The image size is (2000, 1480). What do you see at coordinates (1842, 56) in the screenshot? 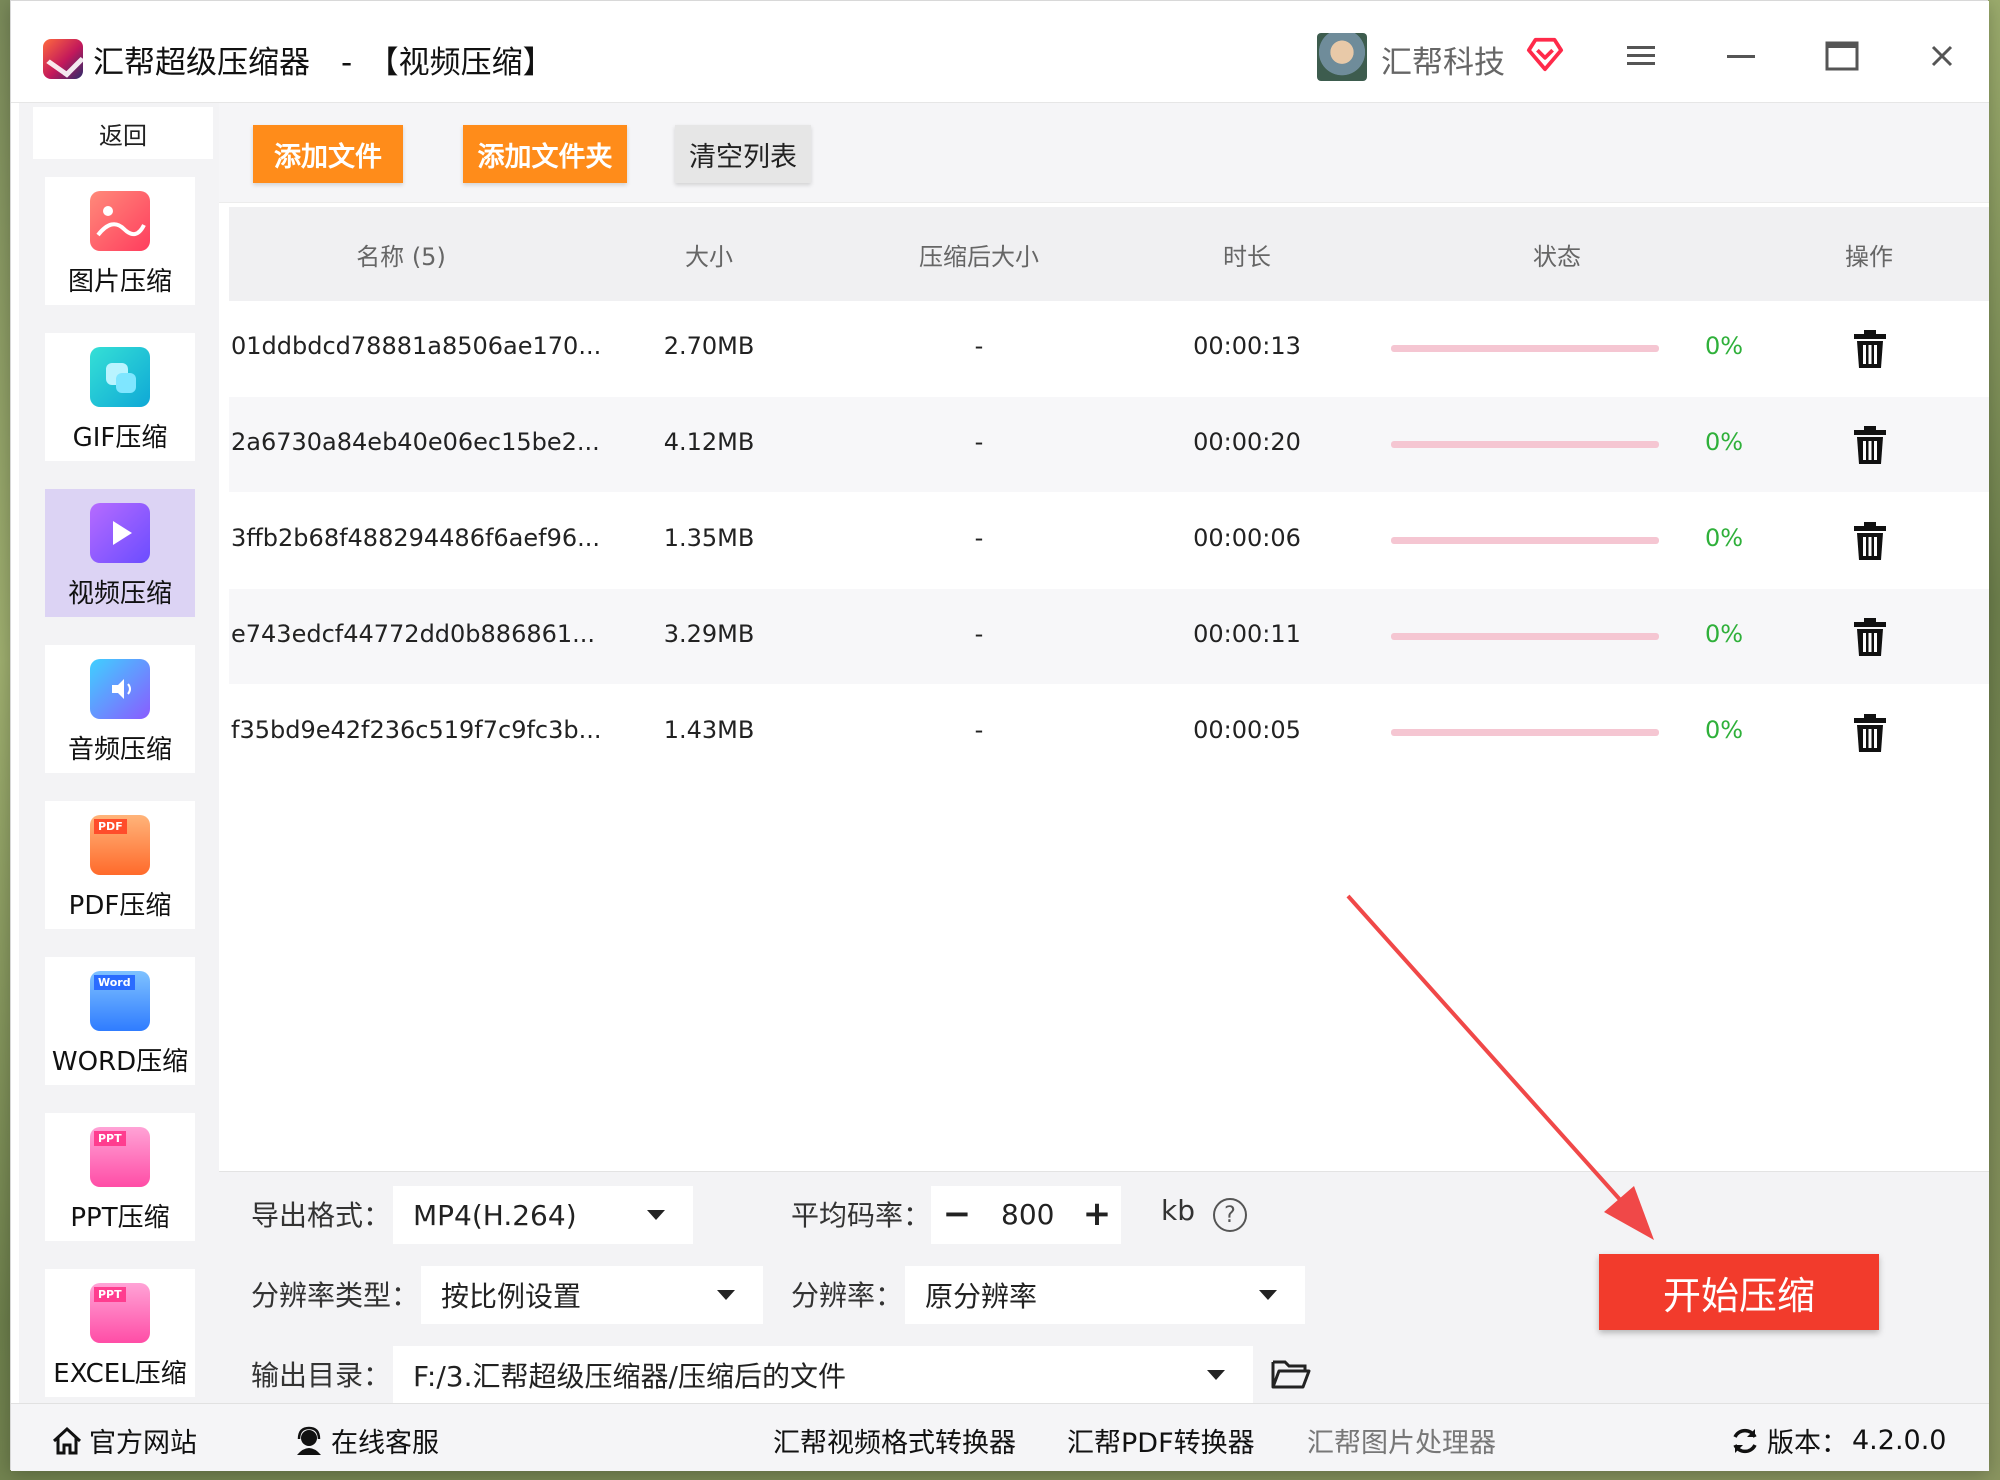
I see `maximize-icon` at bounding box center [1842, 56].